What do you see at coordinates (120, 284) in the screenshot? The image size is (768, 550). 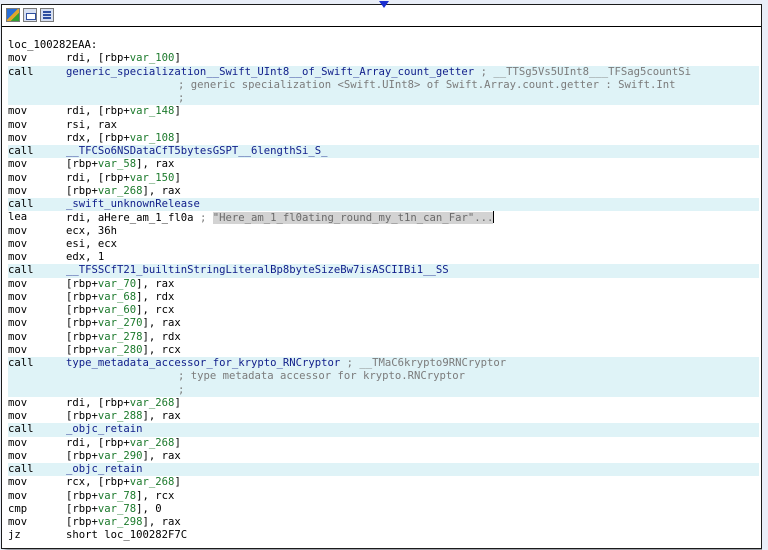 I see `instruction-operands: [rbp+var_70], rax` at bounding box center [120, 284].